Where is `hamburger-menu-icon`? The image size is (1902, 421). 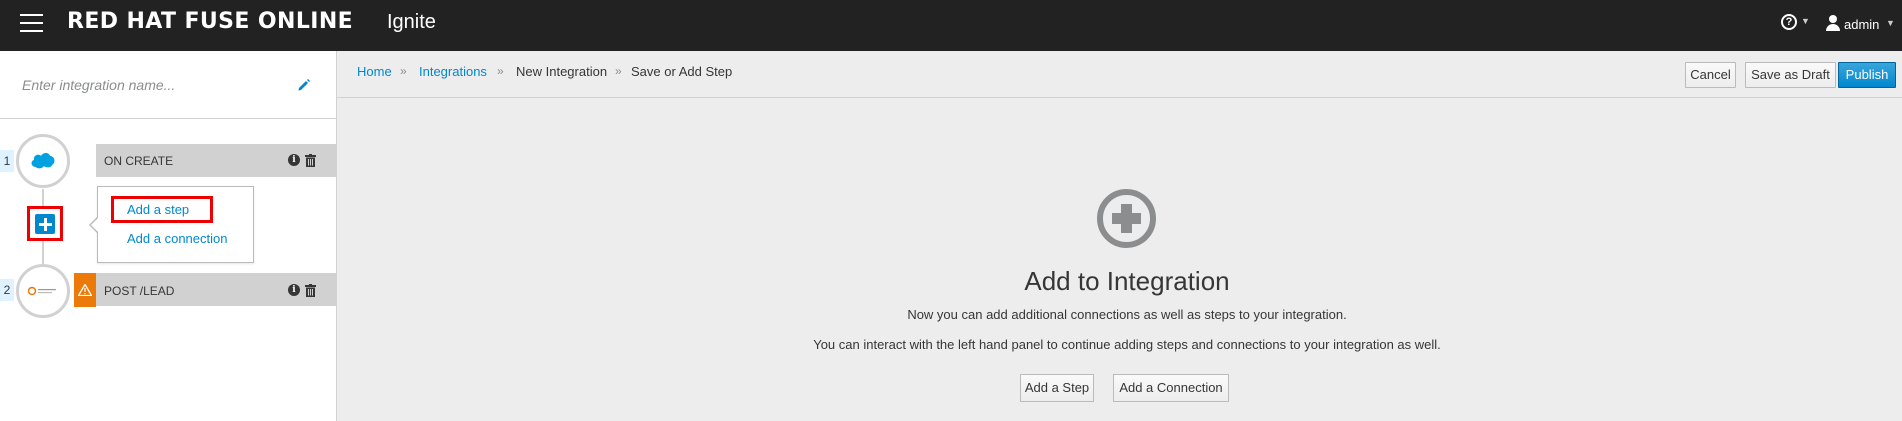
hamburger-menu-icon is located at coordinates (31, 23).